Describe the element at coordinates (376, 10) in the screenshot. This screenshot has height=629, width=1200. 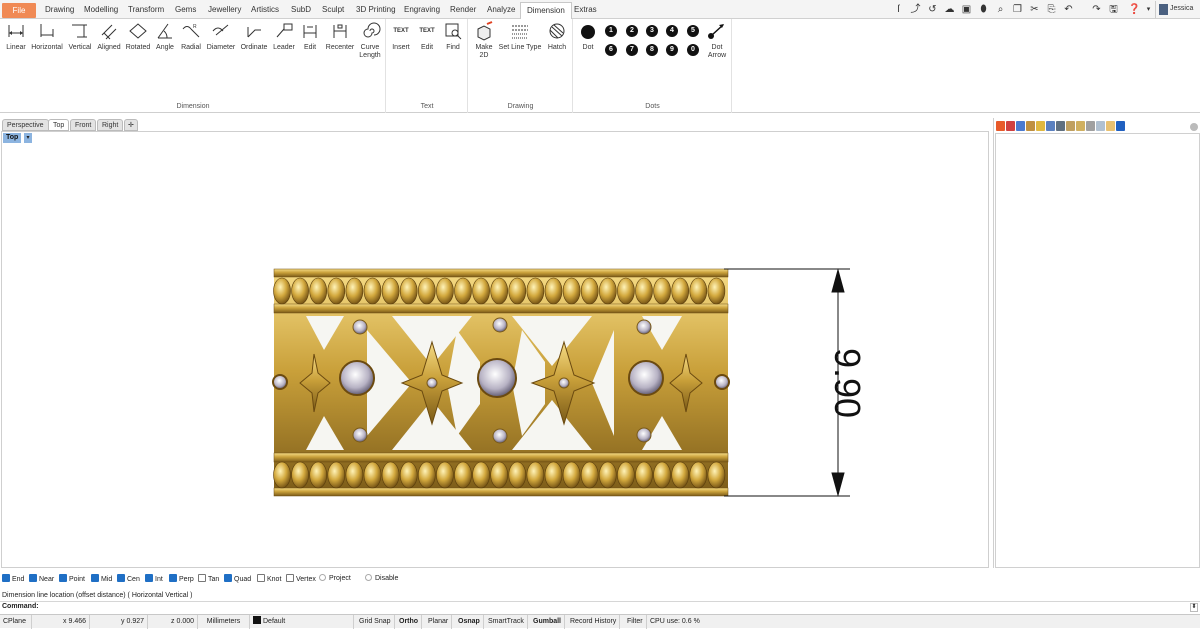
I see `tab-3d-printing: 3D Printing` at that location.